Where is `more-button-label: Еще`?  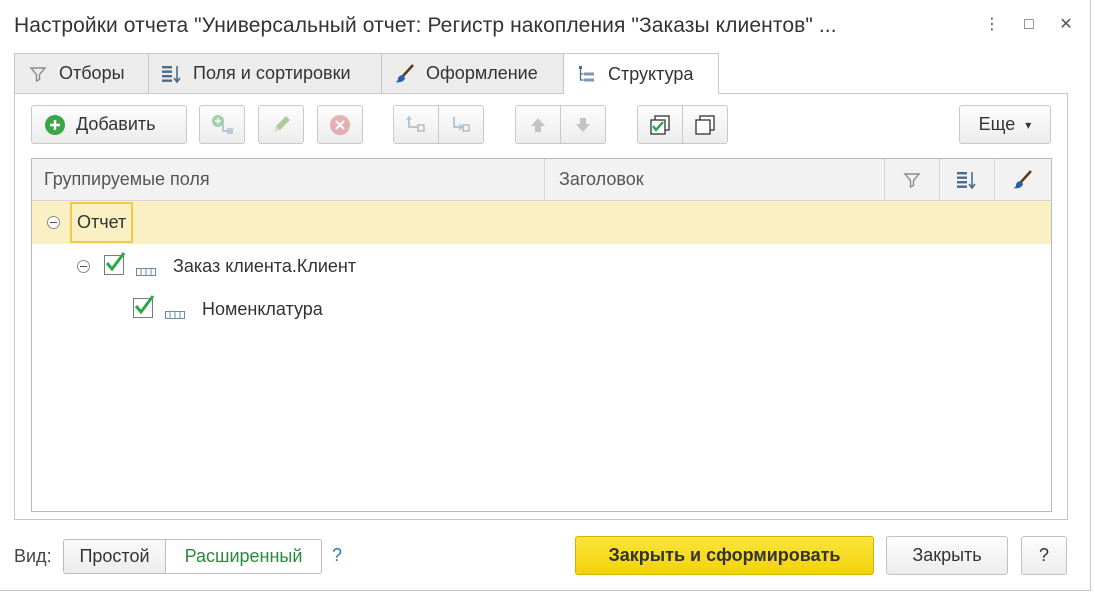
more-button-label: Еще is located at coordinates (997, 124).